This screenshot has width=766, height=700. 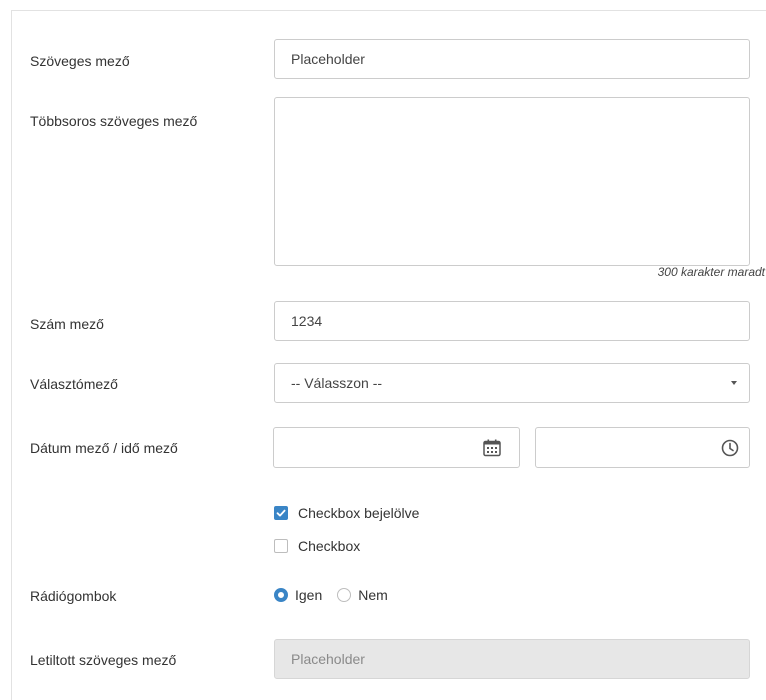 What do you see at coordinates (337, 383) in the screenshot?
I see `select-value: -- Válasszon --` at bounding box center [337, 383].